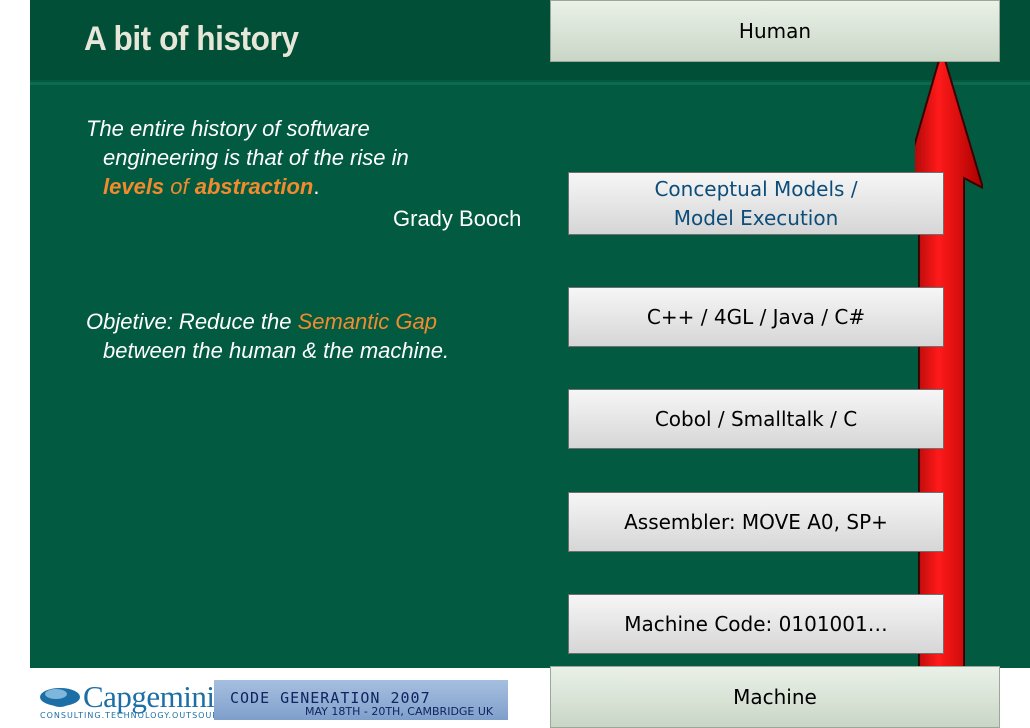  I want to click on quote-abstraction: abstraction, so click(254, 186).